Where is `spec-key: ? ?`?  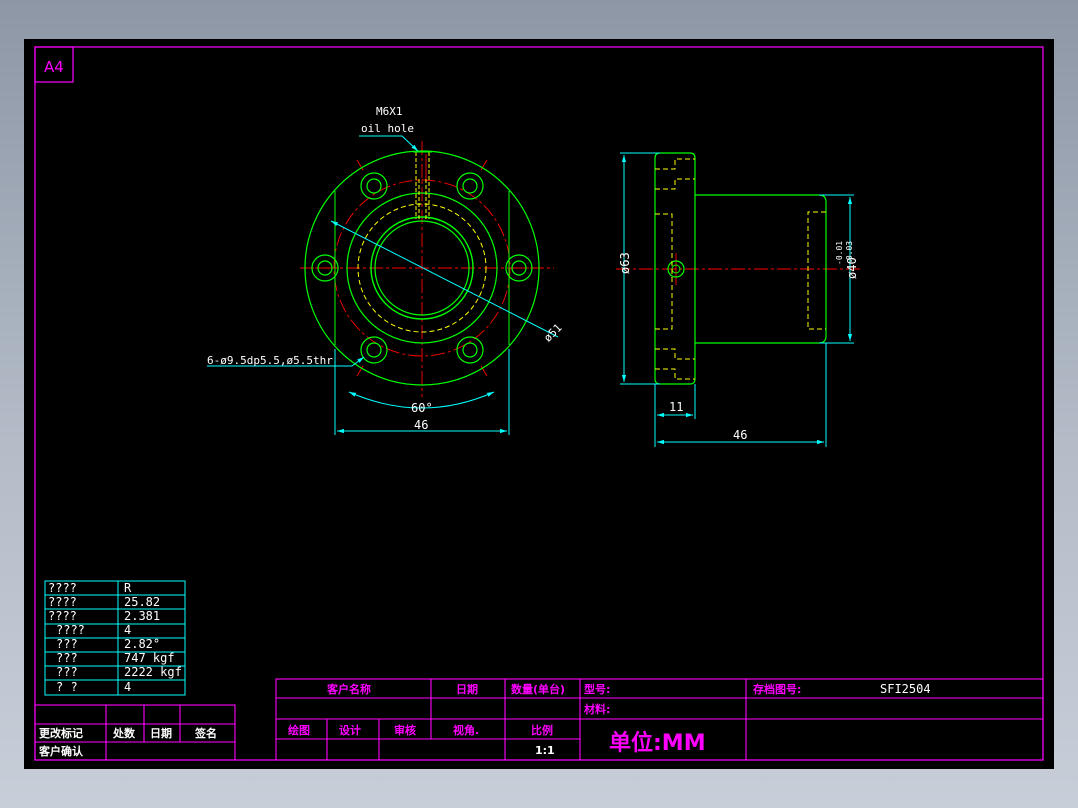 spec-key: ? ? is located at coordinates (67, 687).